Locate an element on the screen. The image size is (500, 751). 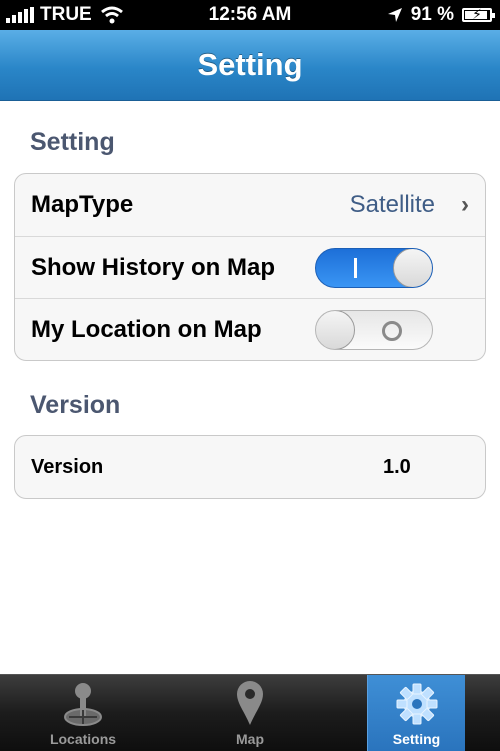
my-location-label: My Location on Map is located at coordinates (146, 329).